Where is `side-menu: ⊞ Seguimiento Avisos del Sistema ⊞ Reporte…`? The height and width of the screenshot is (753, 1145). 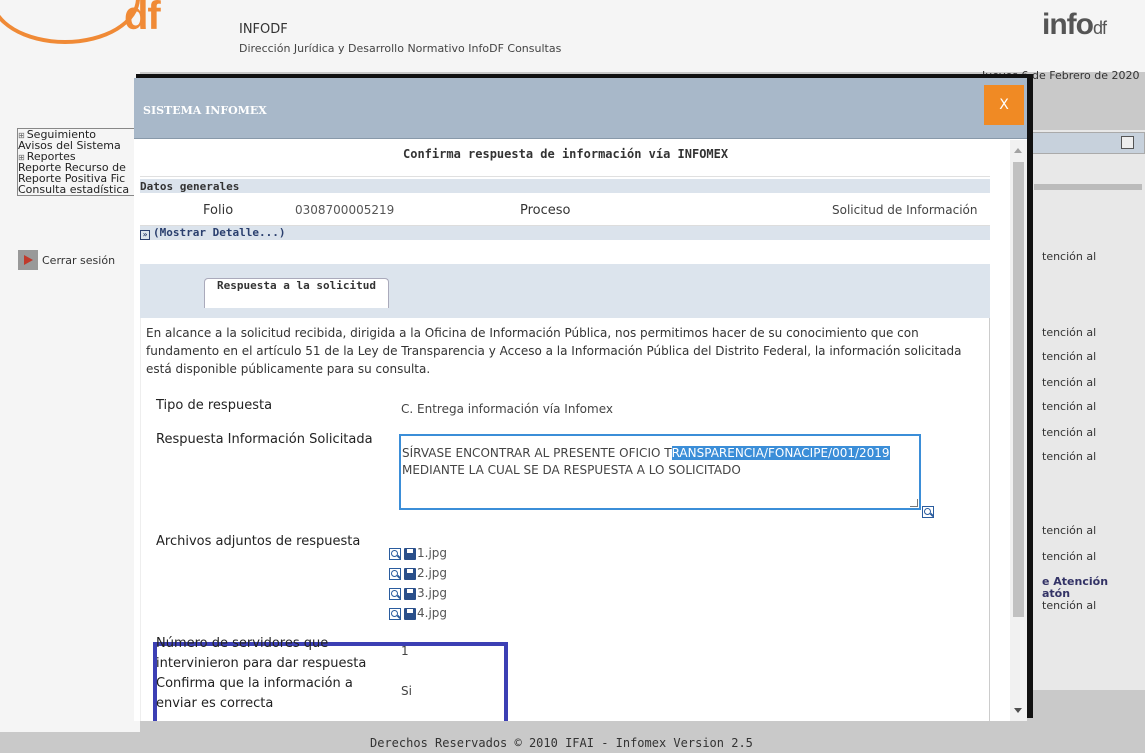 side-menu: ⊞ Seguimiento Avisos del Sistema ⊞ Reporte… is located at coordinates (77, 162).